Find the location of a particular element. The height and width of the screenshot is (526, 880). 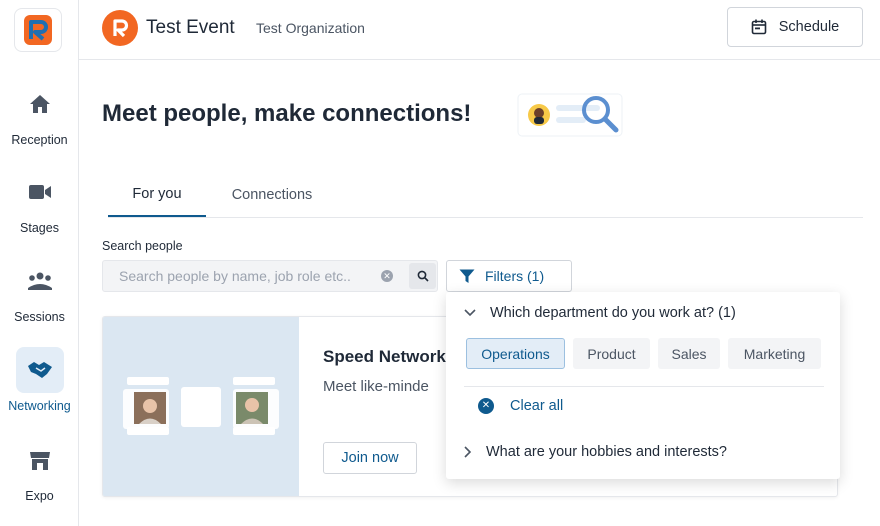

option-label: Operations is located at coordinates (515, 353).